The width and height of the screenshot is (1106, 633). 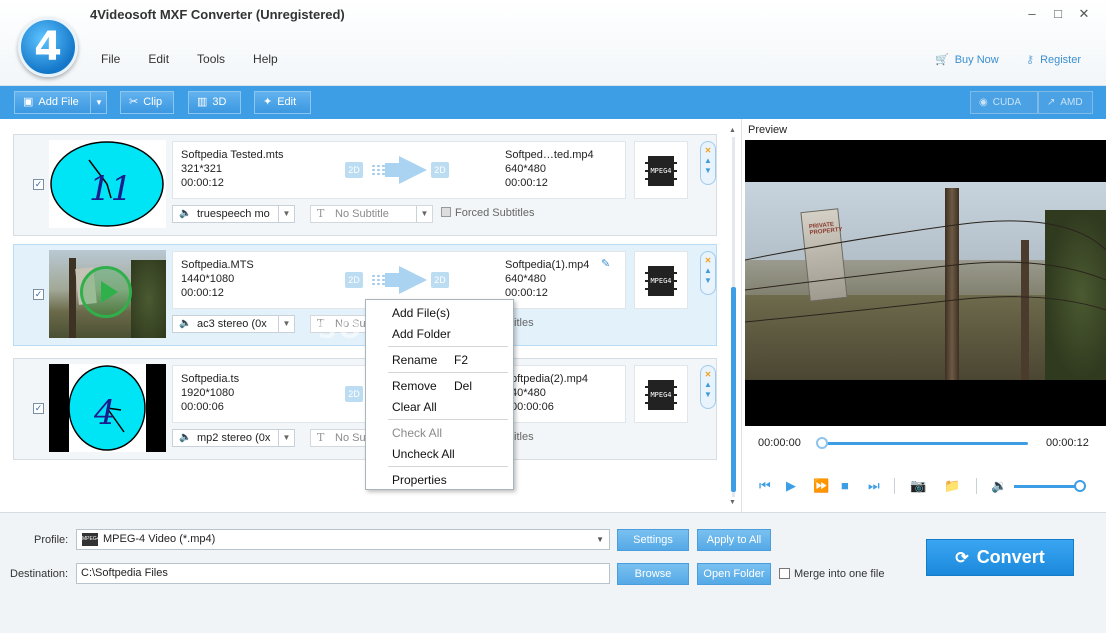 What do you see at coordinates (147, 102) in the screenshot?
I see `clip-button: ✂ Clip` at bounding box center [147, 102].